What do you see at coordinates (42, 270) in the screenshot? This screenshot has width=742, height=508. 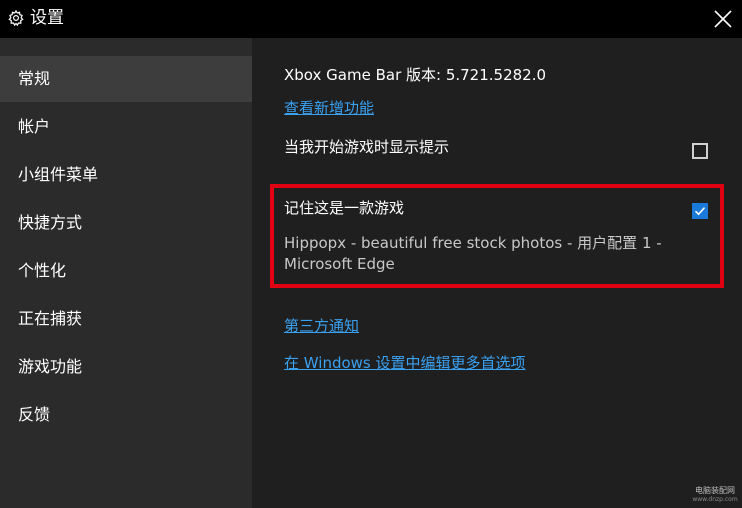 I see `sidebar-item-label: 个性化` at bounding box center [42, 270].